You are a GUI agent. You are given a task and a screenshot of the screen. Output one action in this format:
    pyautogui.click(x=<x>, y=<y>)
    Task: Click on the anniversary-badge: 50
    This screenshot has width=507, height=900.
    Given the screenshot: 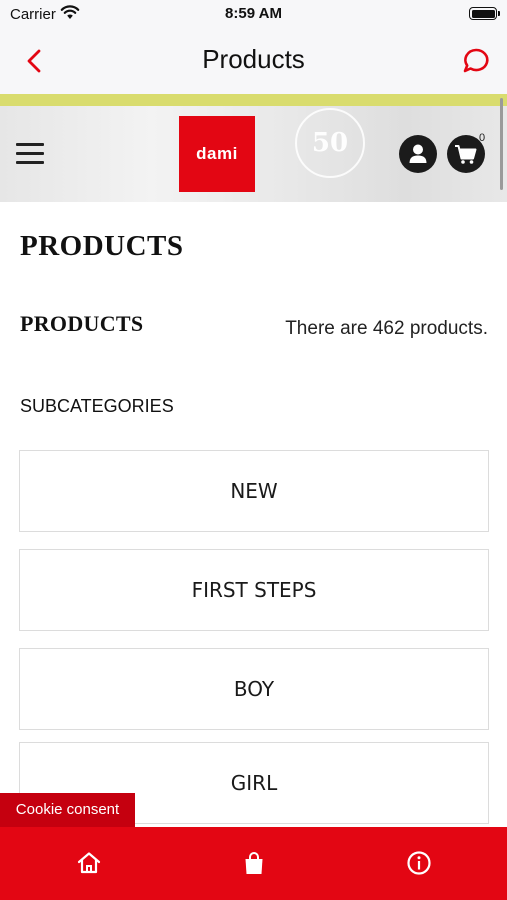 What is the action you would take?
    pyautogui.click(x=330, y=143)
    